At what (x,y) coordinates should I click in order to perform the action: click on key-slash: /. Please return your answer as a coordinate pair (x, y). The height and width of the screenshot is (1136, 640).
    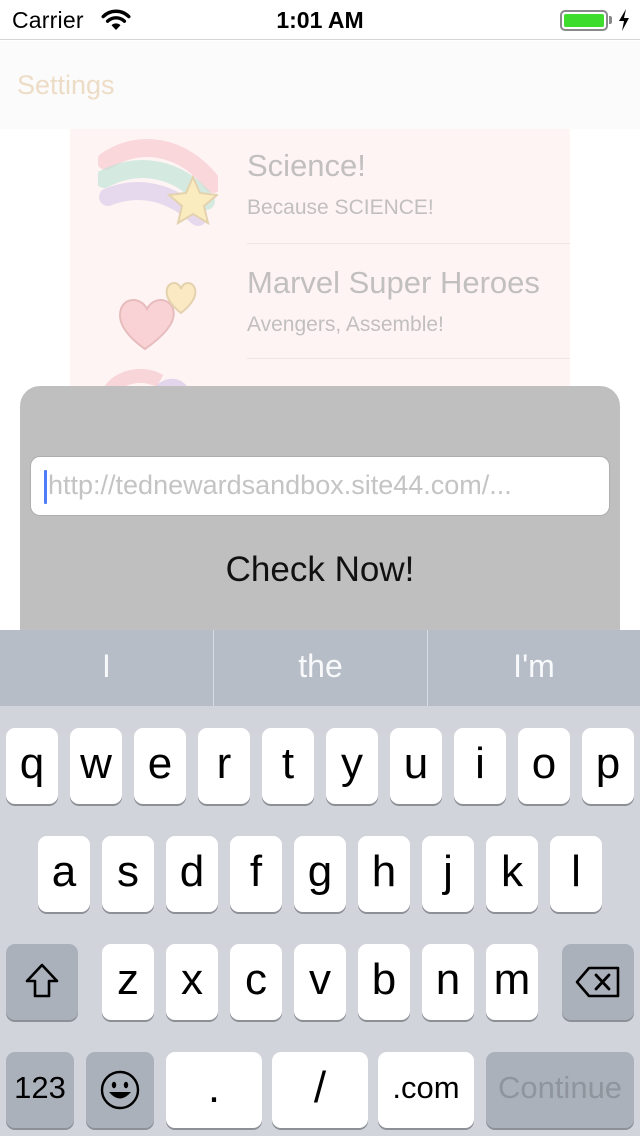
    Looking at the image, I should click on (320, 1090).